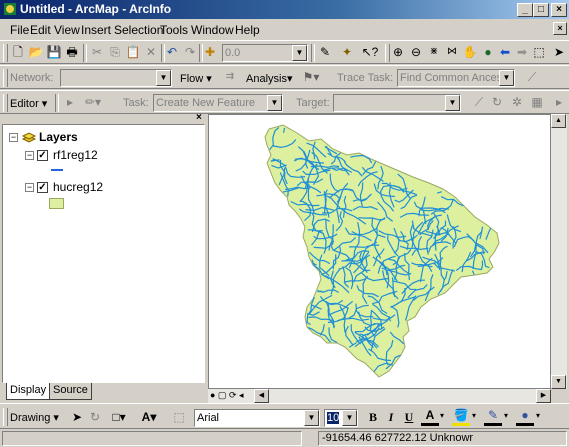  Describe the element at coordinates (10, 9) in the screenshot. I see `arcmap-app-icon` at that location.